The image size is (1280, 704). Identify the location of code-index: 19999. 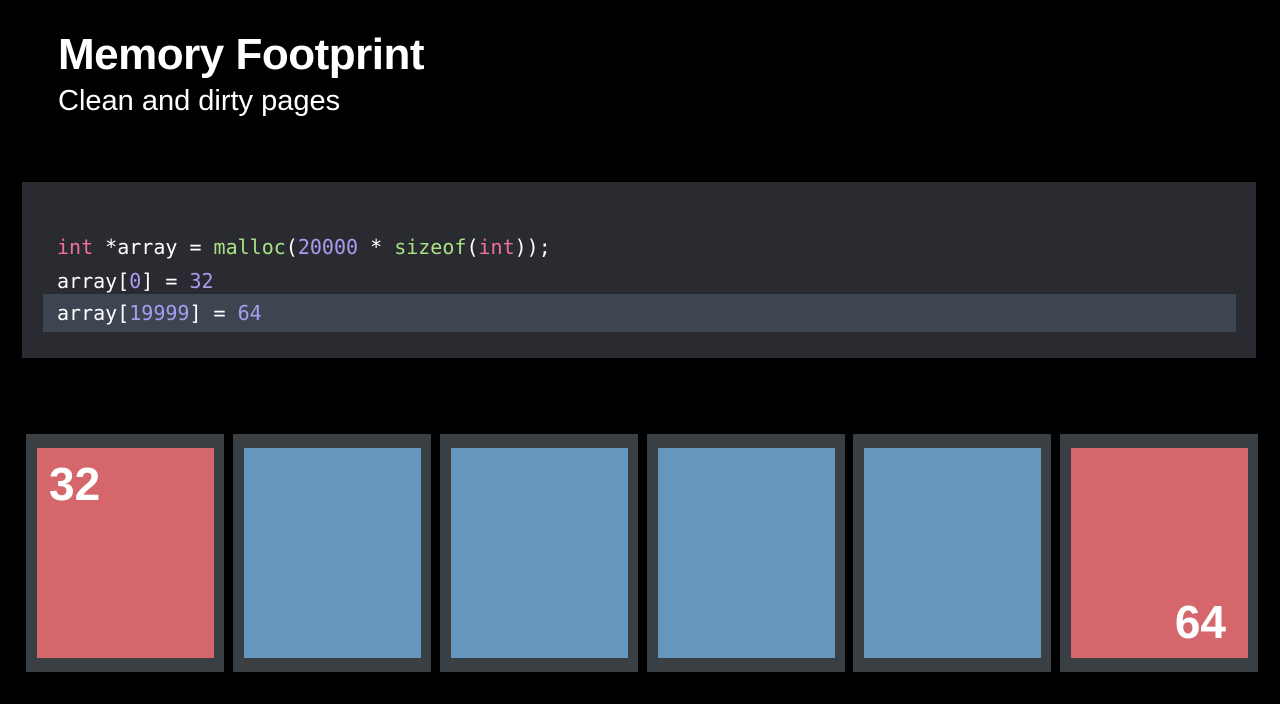
(159, 313).